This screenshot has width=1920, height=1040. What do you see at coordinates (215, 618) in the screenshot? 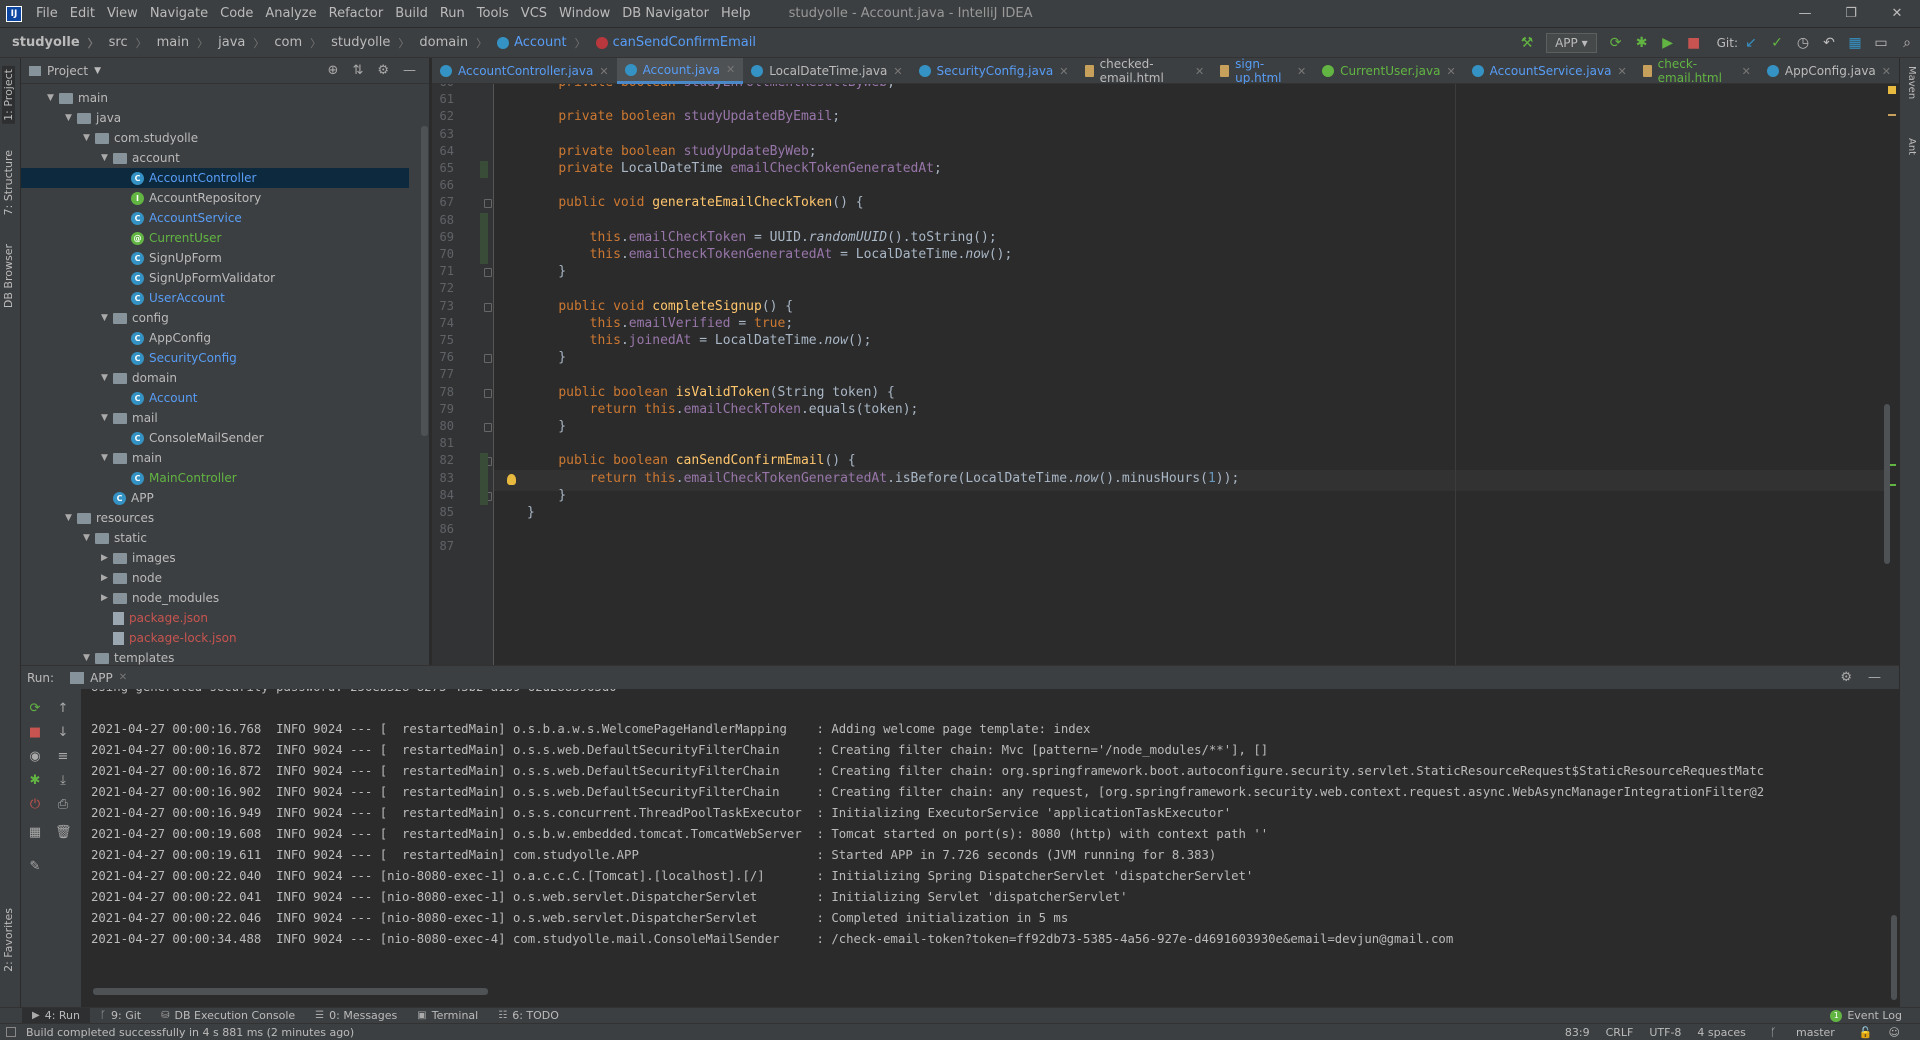
I see `tree-item-package-json: package.json` at bounding box center [215, 618].